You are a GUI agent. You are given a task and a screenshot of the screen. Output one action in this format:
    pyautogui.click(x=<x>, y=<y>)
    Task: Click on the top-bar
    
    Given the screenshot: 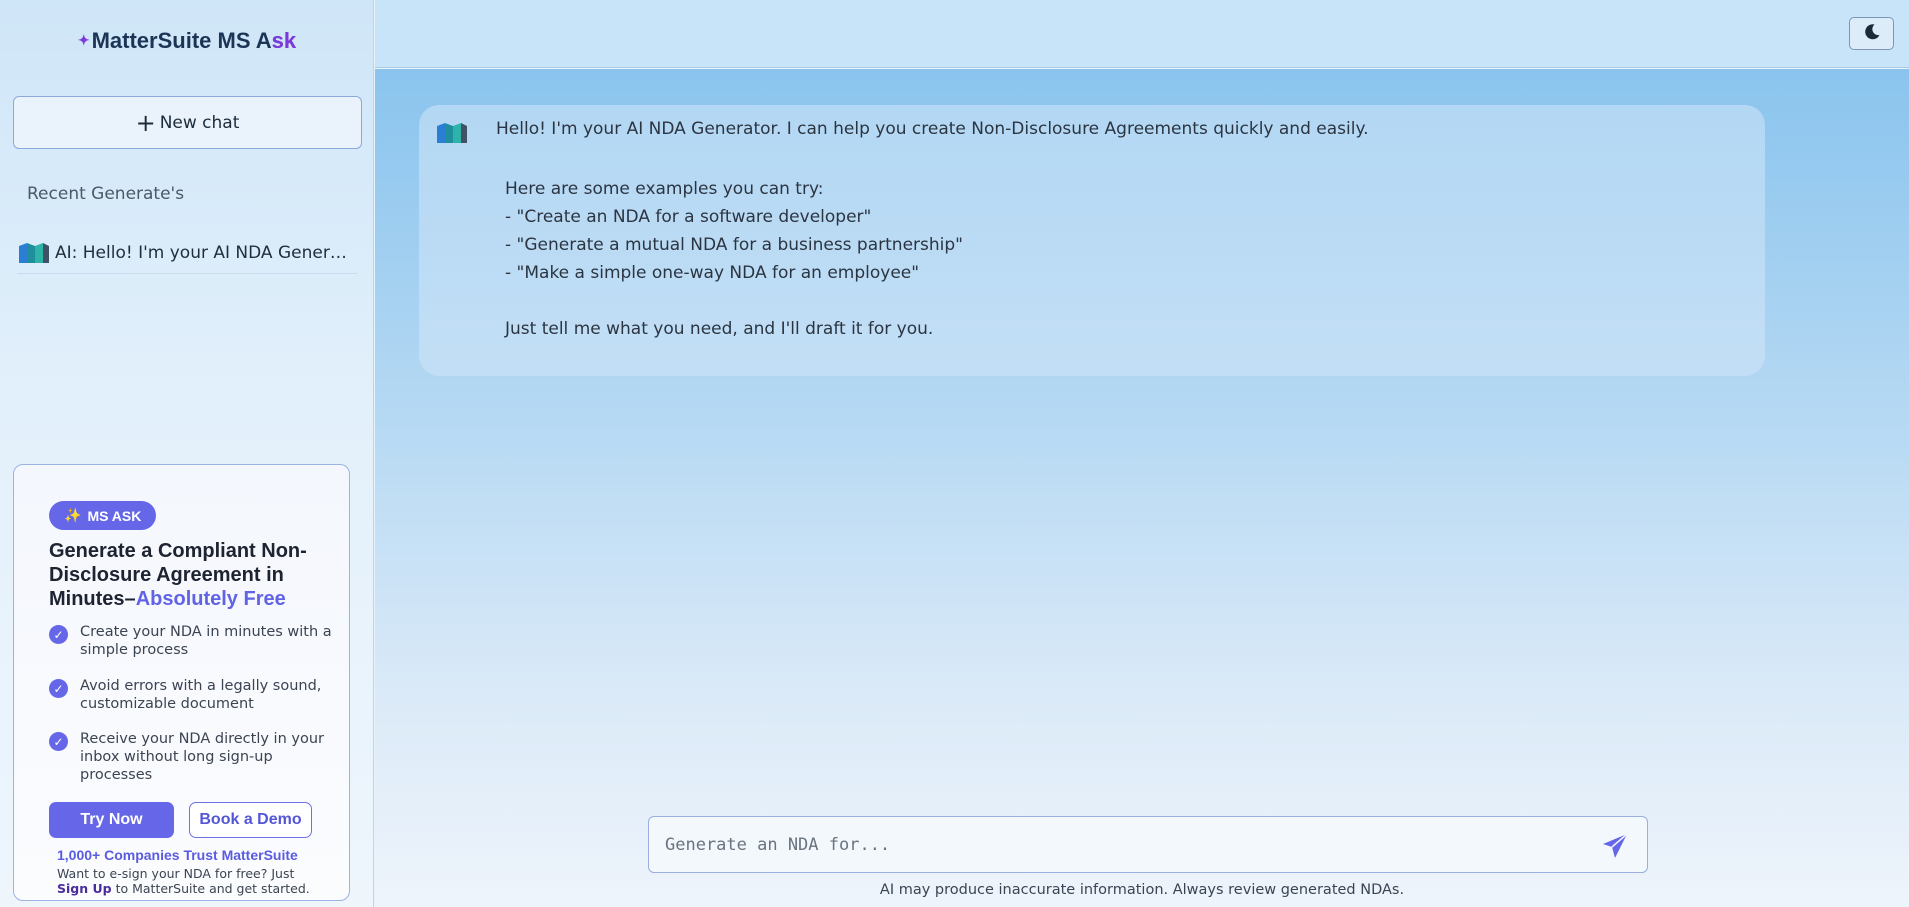 What is the action you would take?
    pyautogui.click(x=1142, y=34)
    